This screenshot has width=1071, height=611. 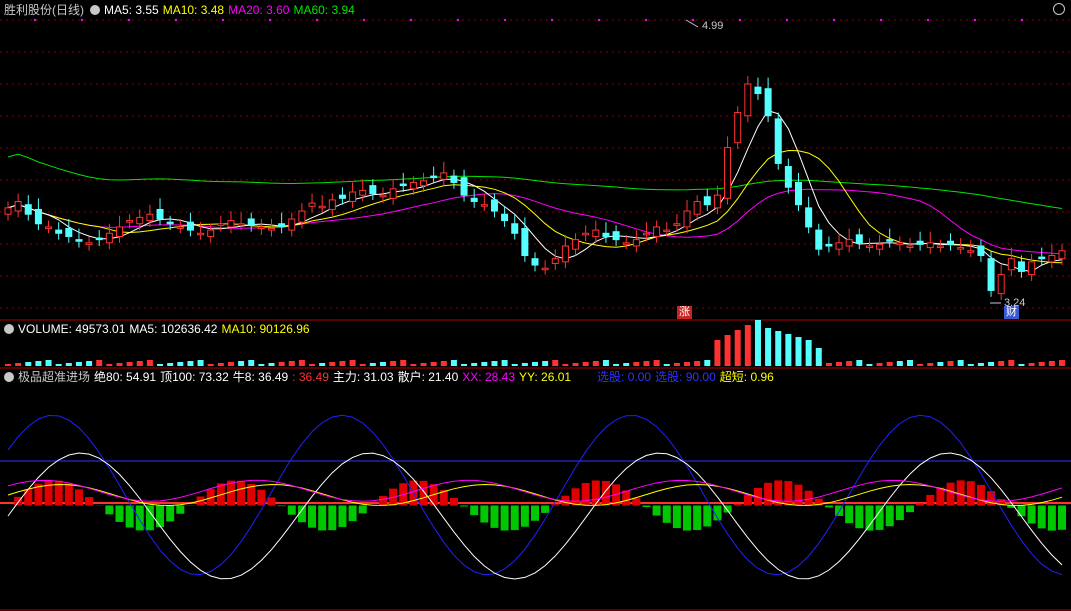 What do you see at coordinates (265, 329) in the screenshot?
I see `vol-ma10-label: MA10: 90126.96` at bounding box center [265, 329].